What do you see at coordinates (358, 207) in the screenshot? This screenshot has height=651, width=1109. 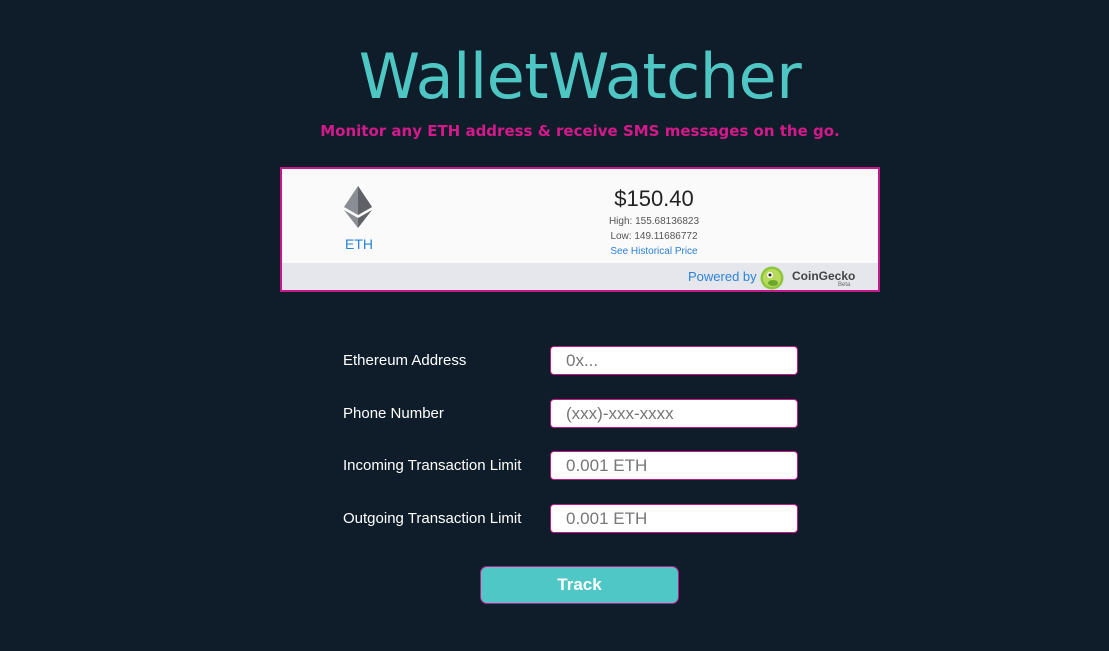 I see `ethereum-icon` at bounding box center [358, 207].